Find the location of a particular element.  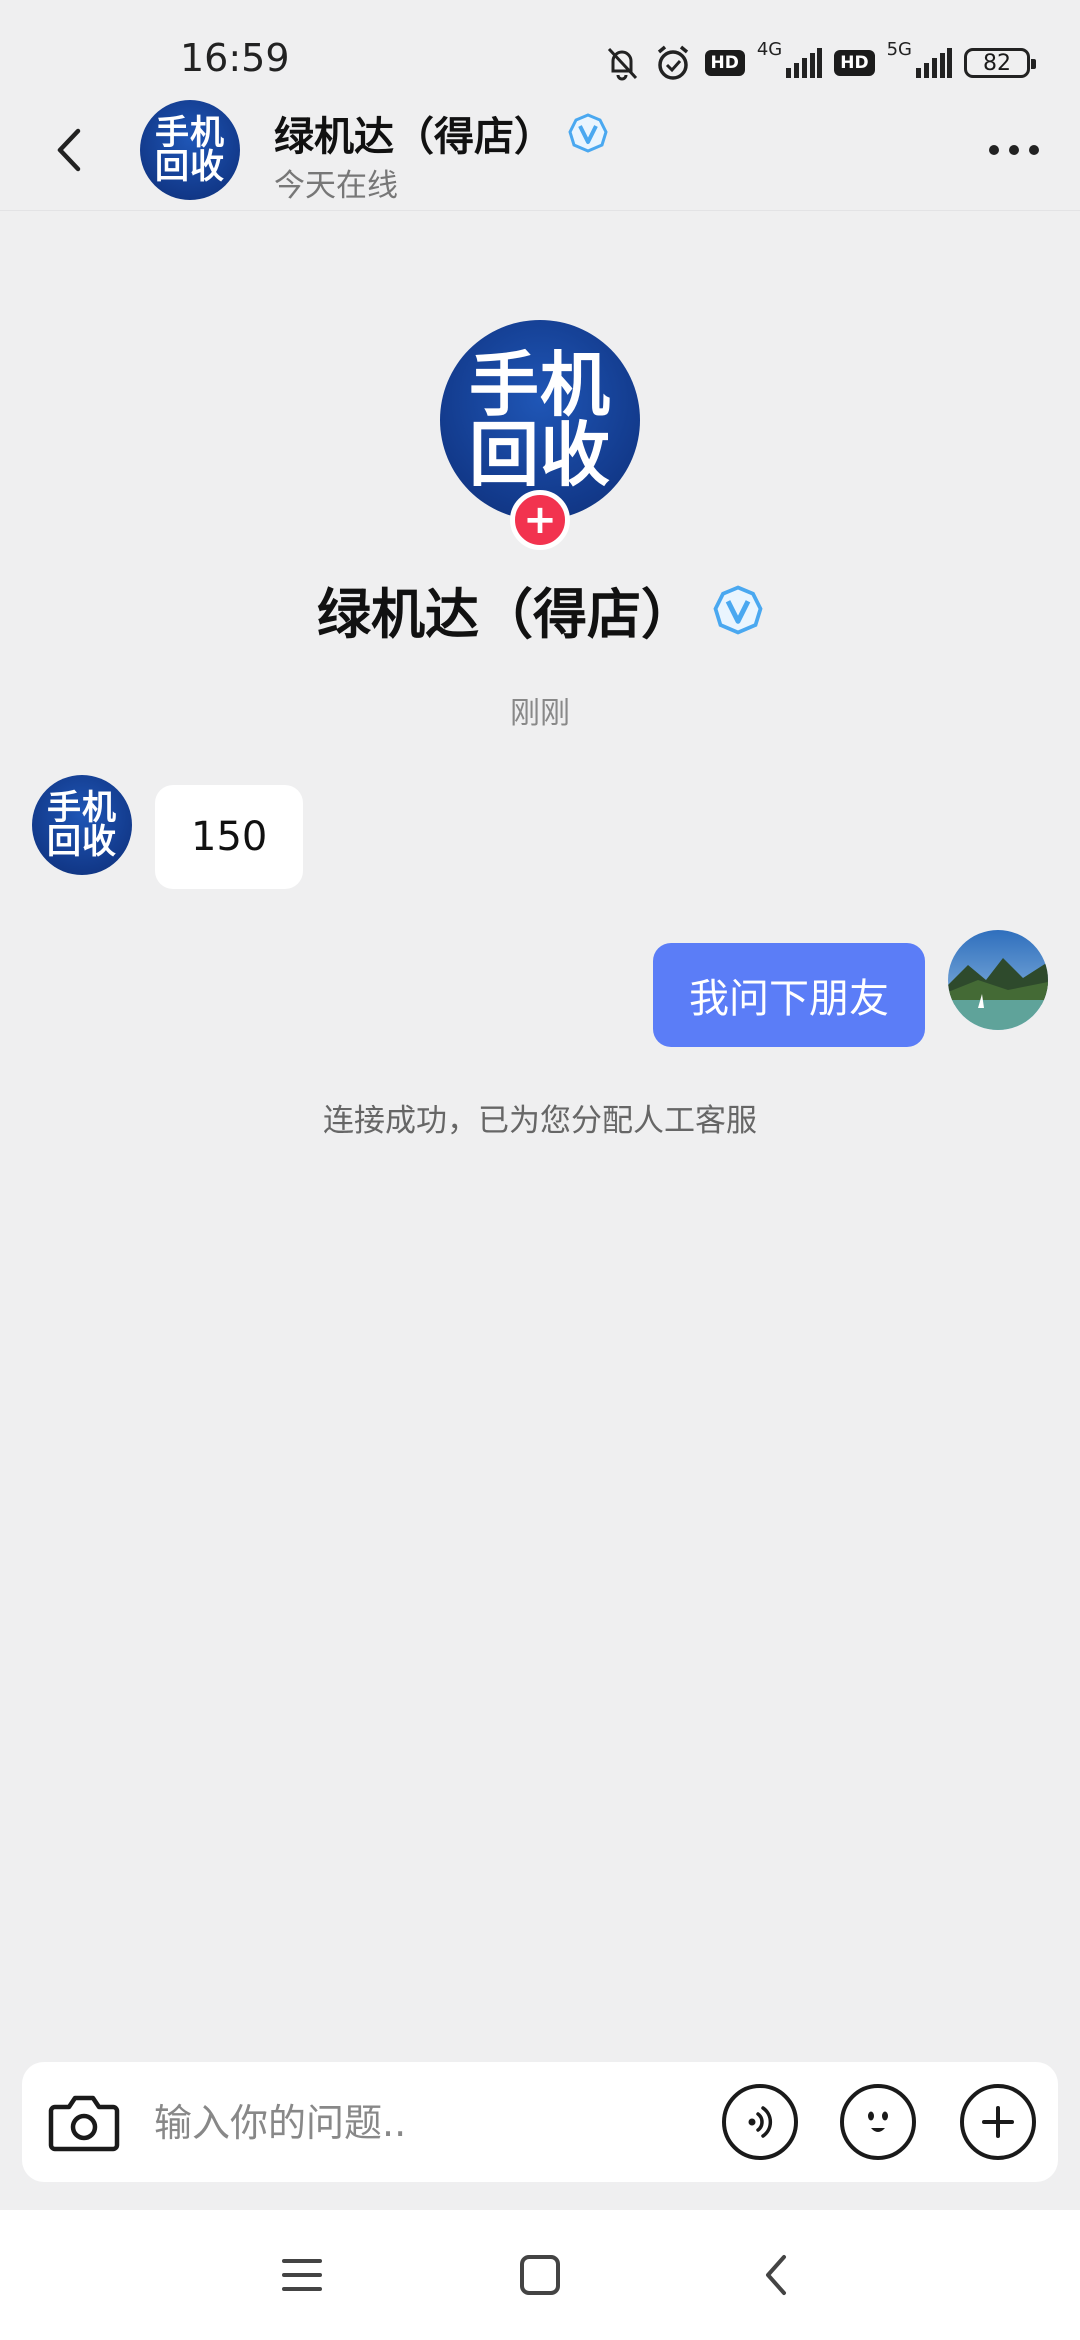

chevron-left-icon is located at coordinates (69, 150).